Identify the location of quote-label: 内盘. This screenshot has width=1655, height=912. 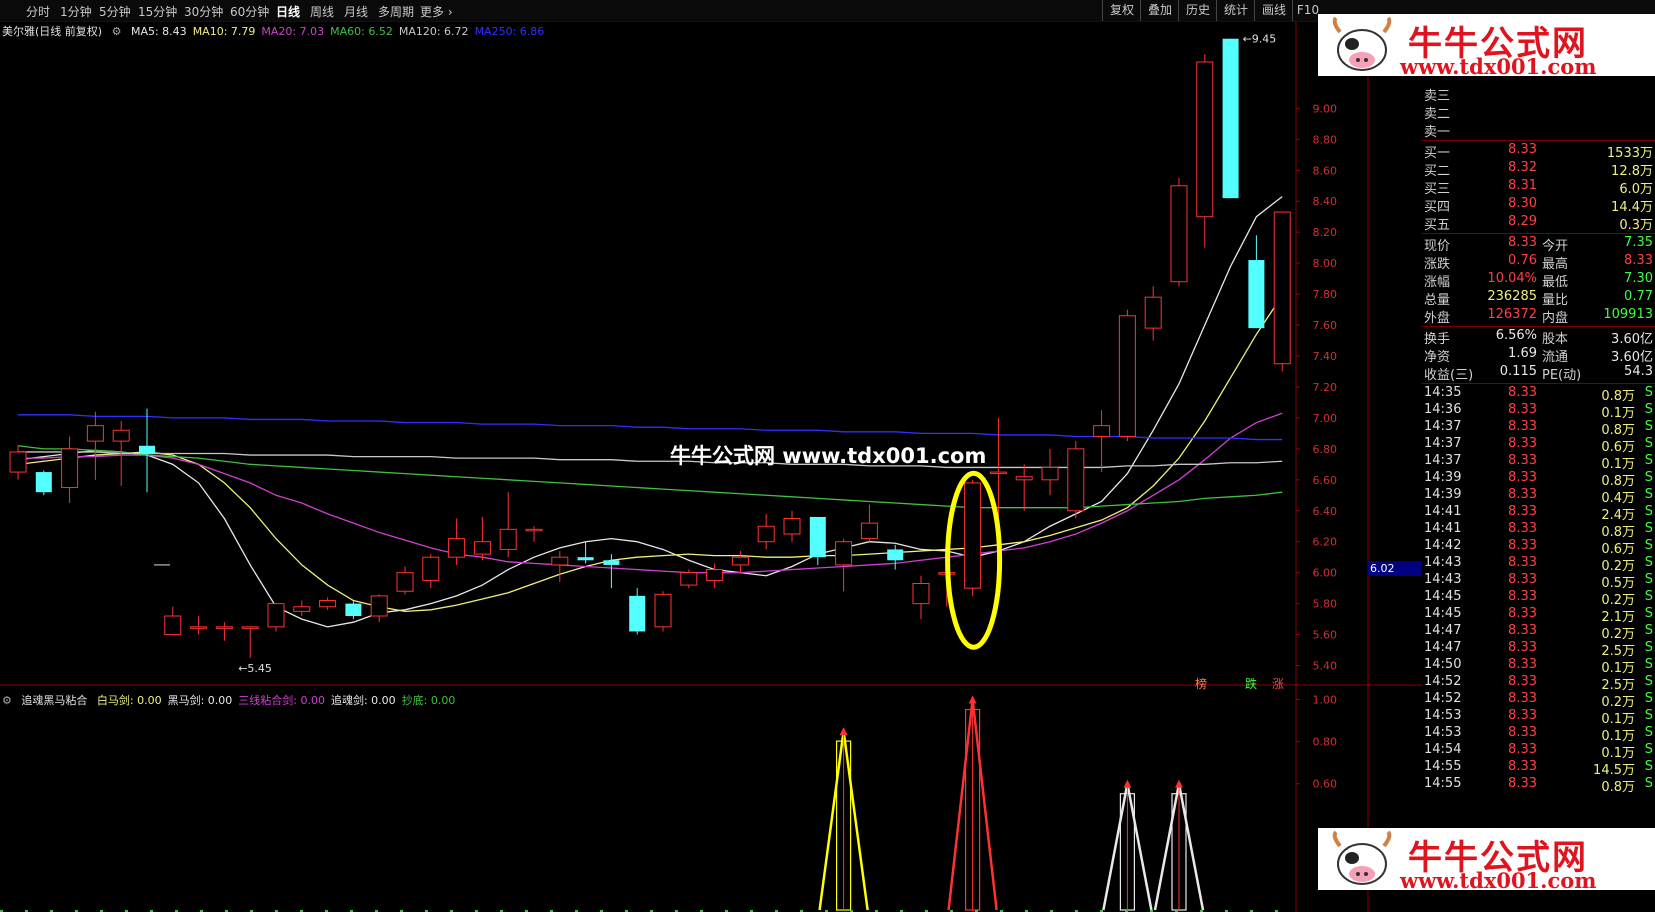
(1555, 318).